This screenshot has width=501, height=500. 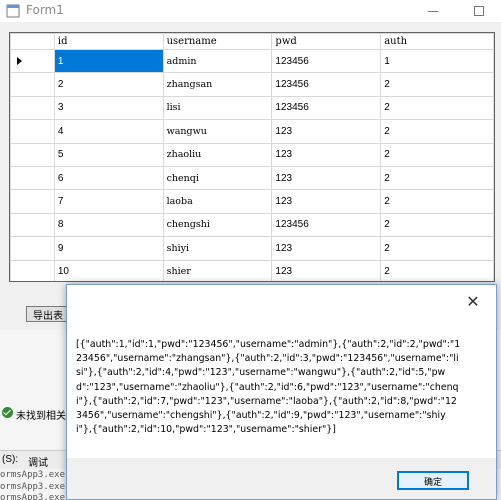 I want to click on table-row: 6 chenqi 123 2, so click(x=252, y=178).